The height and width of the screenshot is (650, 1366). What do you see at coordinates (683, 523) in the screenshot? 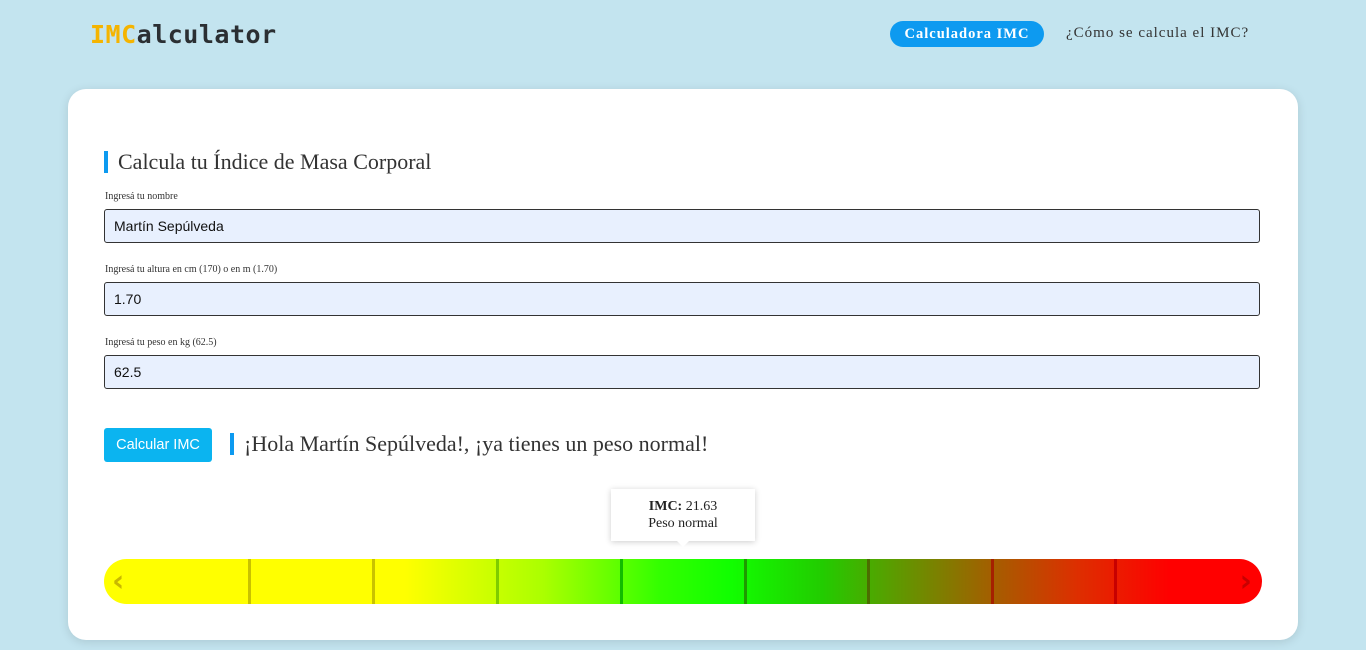
I see `imc-category: Peso normal` at bounding box center [683, 523].